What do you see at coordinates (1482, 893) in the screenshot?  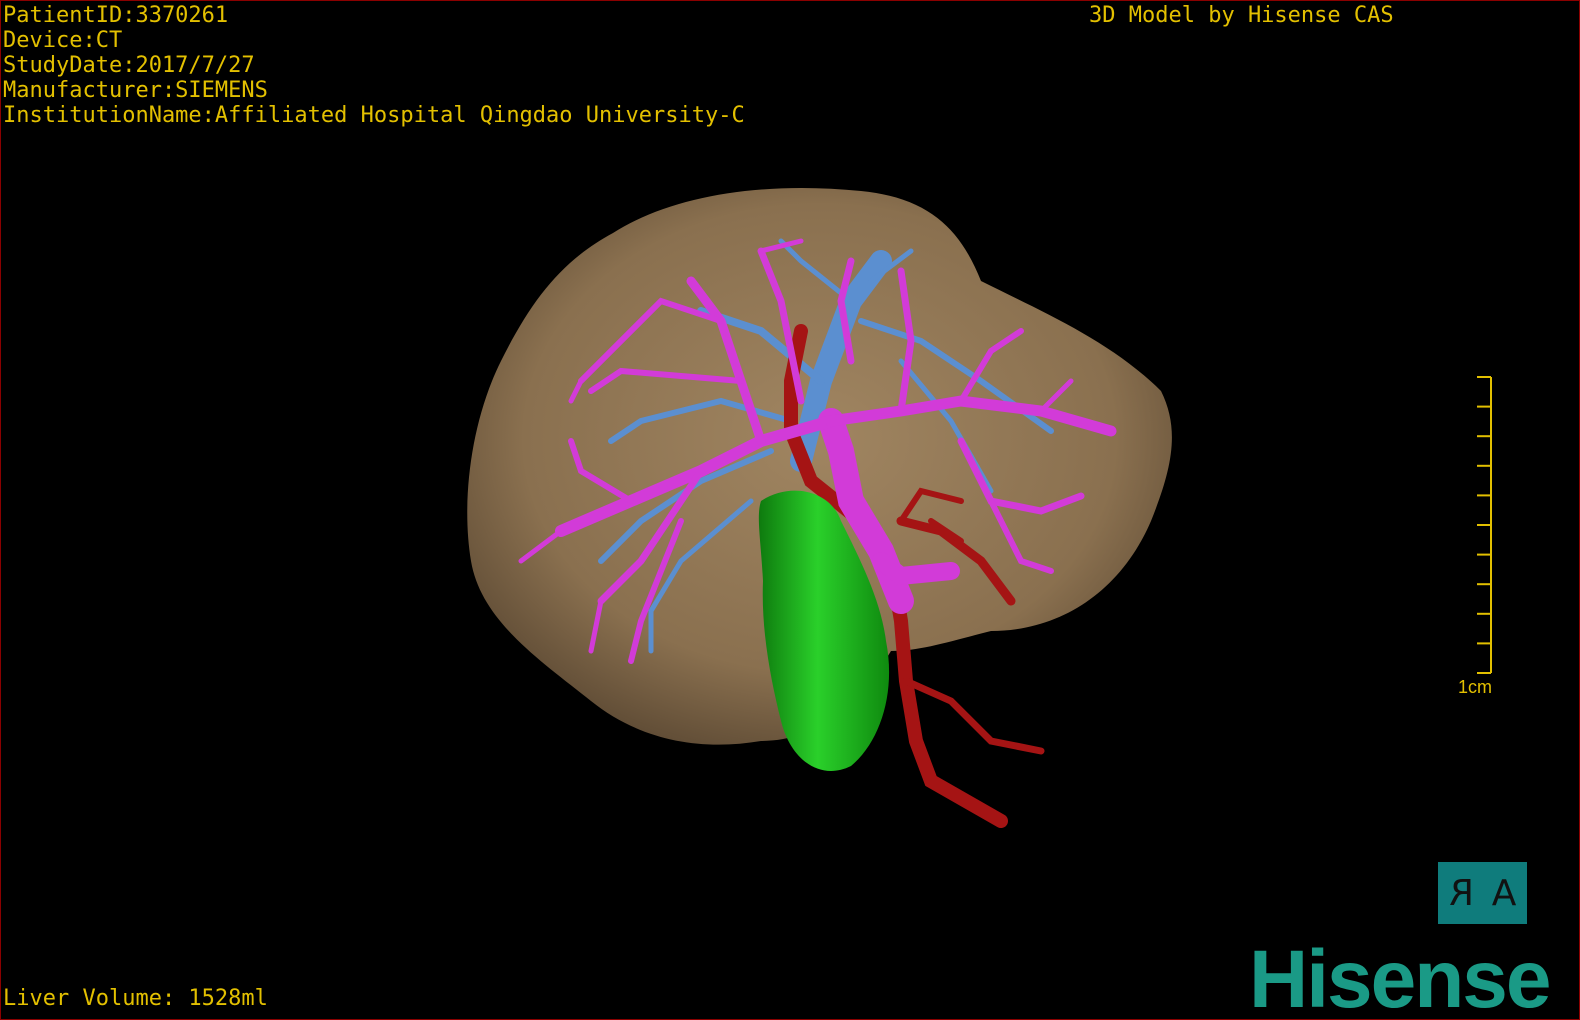 I see `orientation-cube-icon: R A` at bounding box center [1482, 893].